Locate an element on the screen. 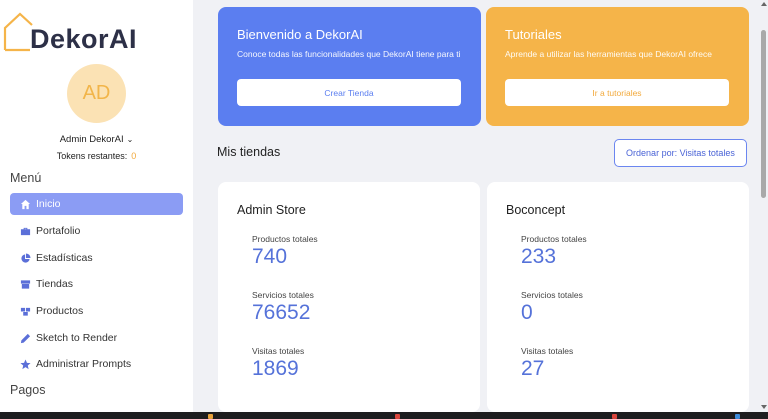 This screenshot has width=768, height=419. sort-button: Ordenar por: Visitas totales is located at coordinates (680, 153).